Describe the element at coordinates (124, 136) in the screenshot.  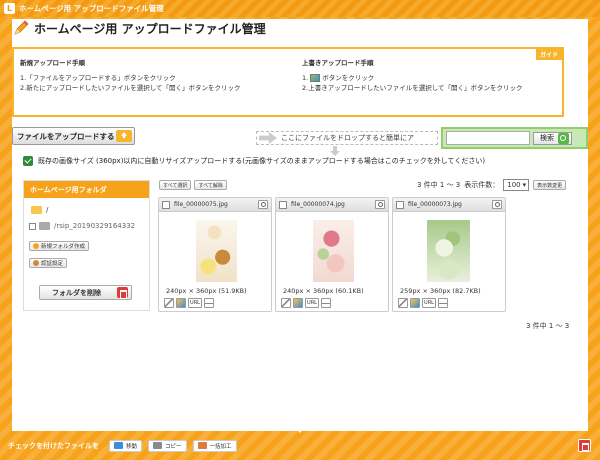
I see `upload-icon` at that location.